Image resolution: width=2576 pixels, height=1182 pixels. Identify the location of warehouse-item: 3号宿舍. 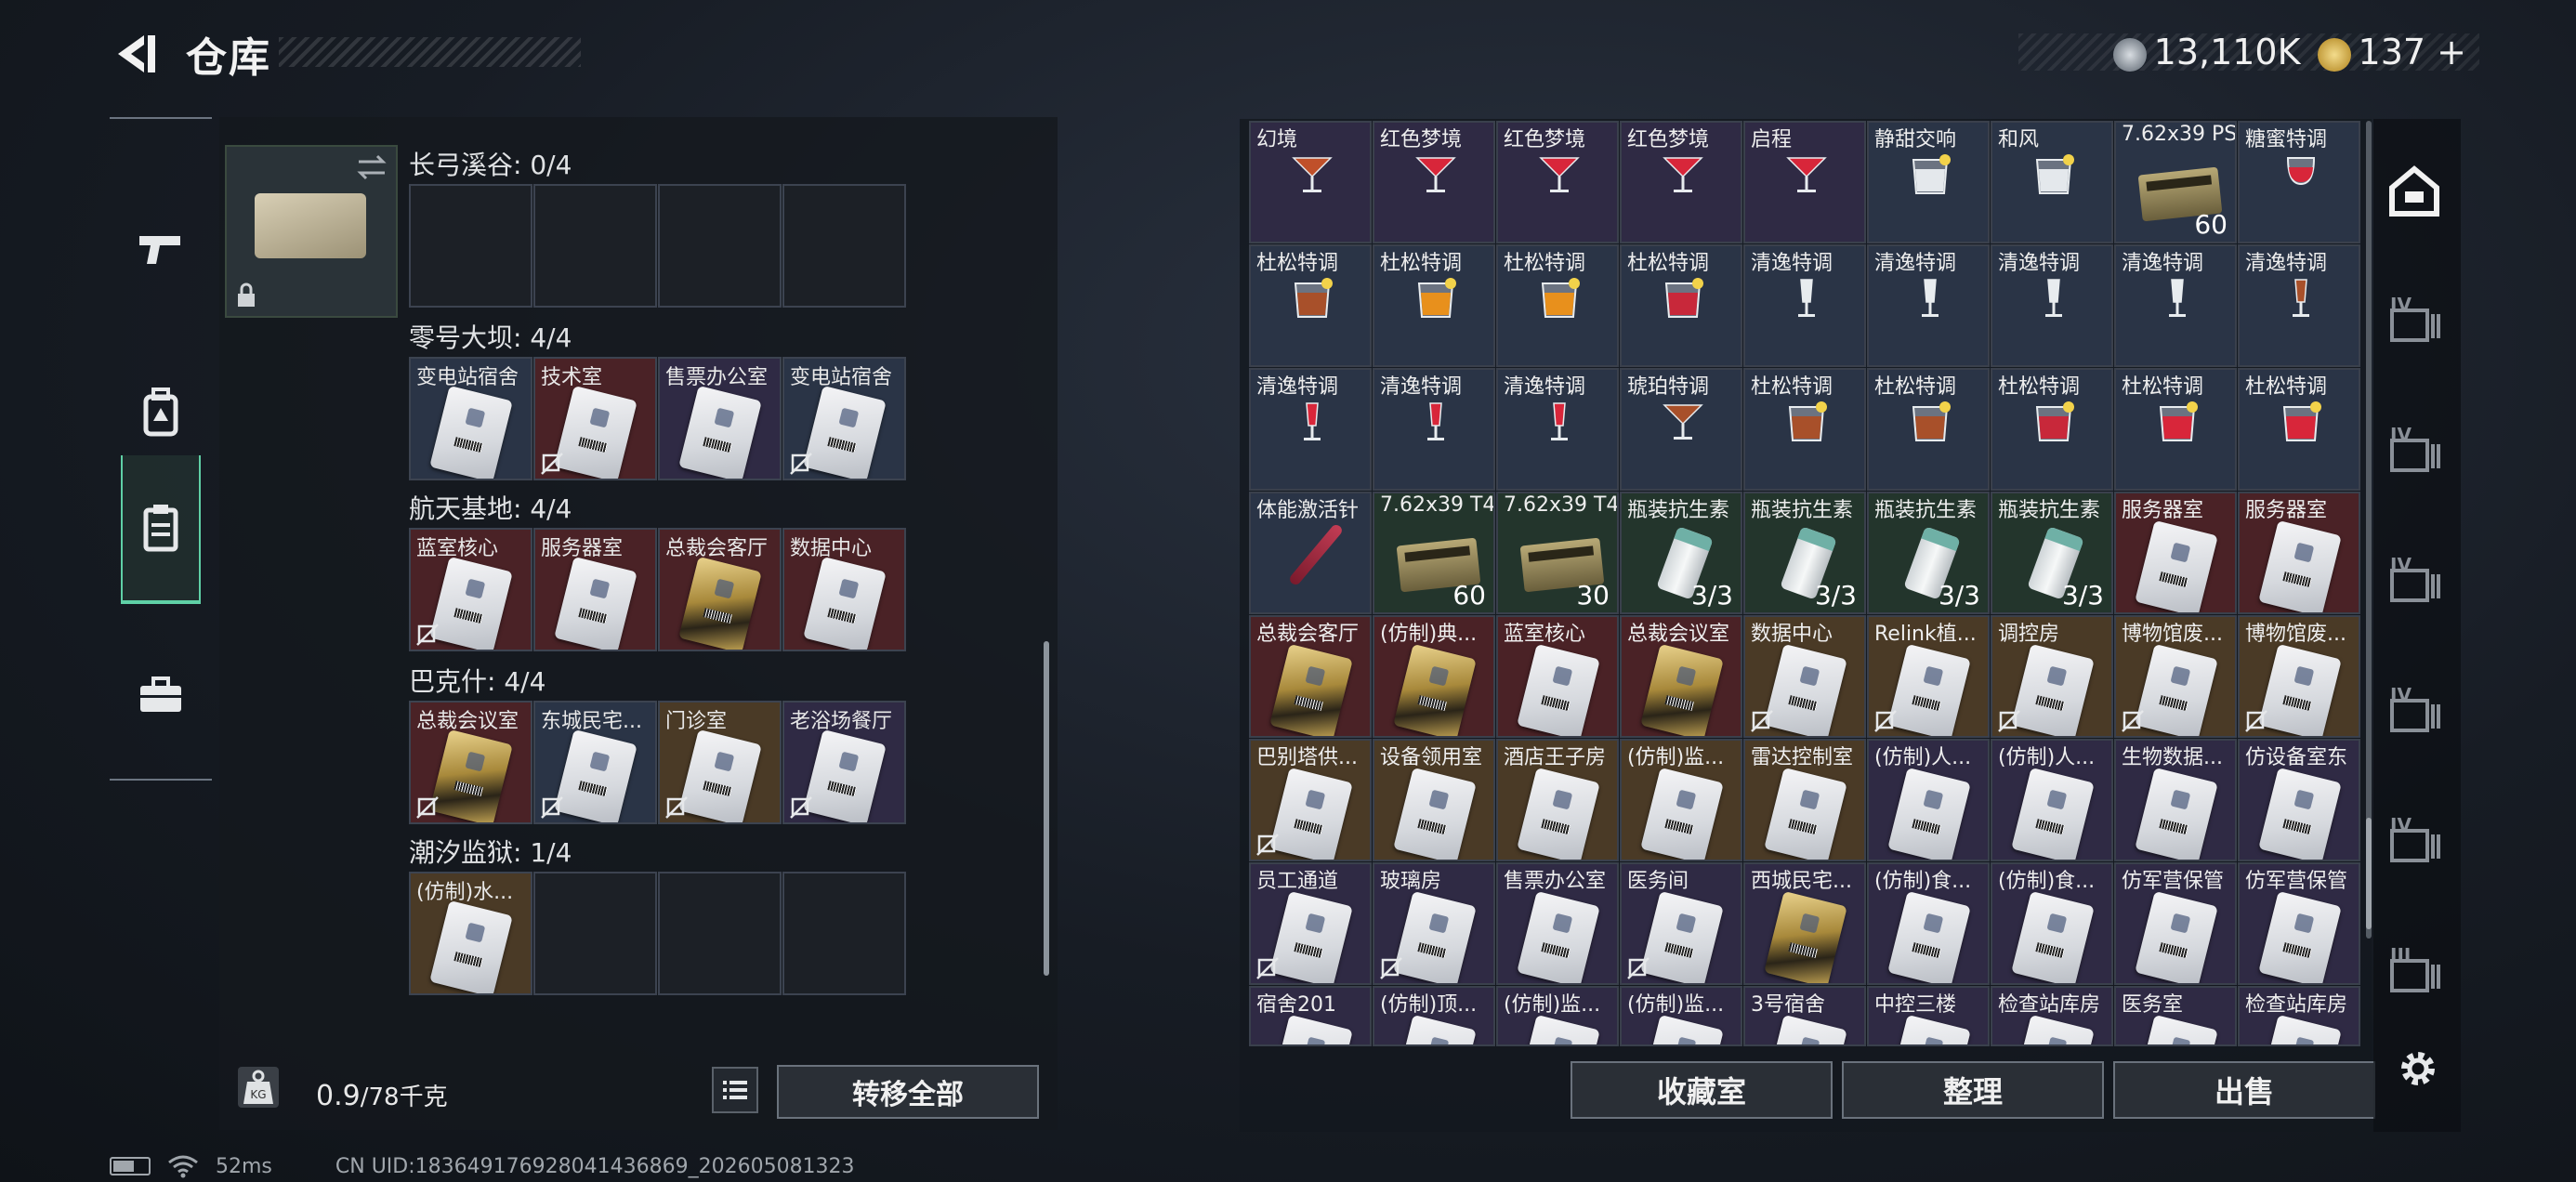
(1804, 1016).